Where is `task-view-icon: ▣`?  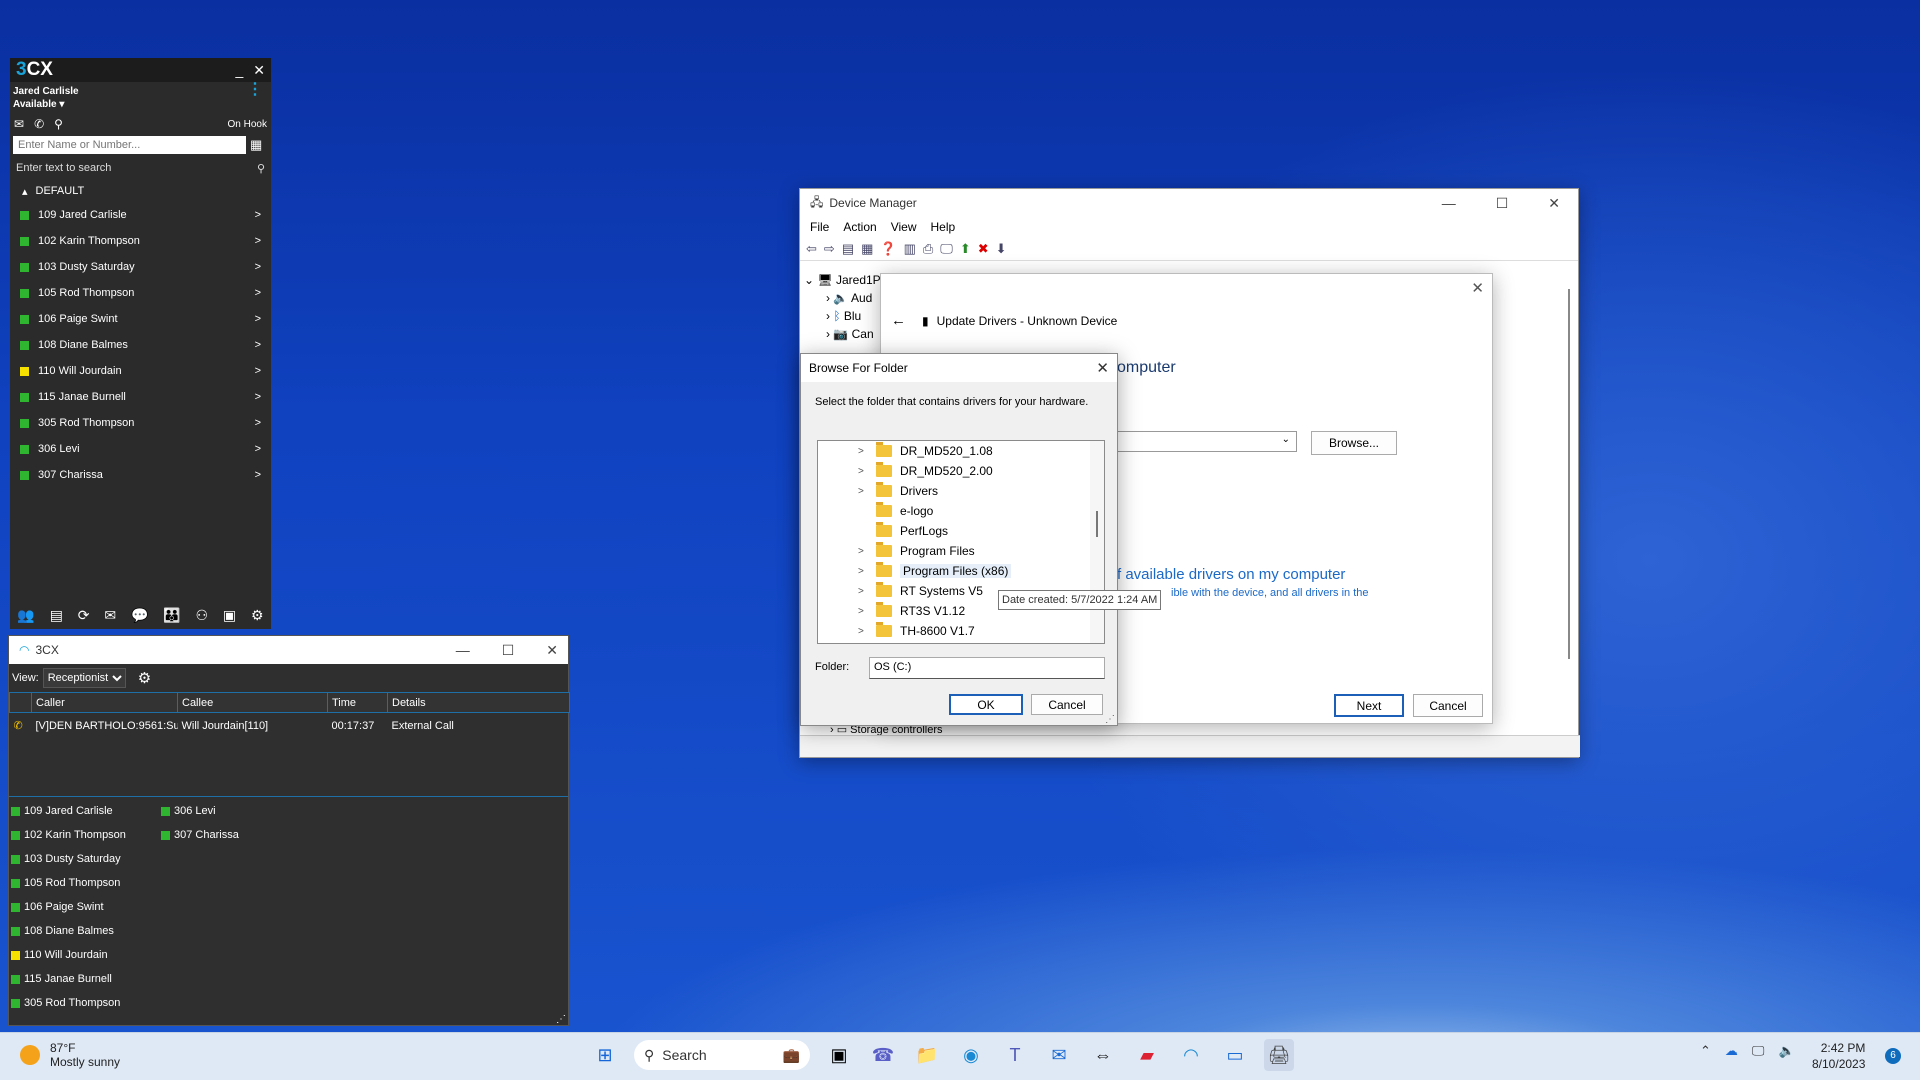 task-view-icon: ▣ is located at coordinates (839, 1055).